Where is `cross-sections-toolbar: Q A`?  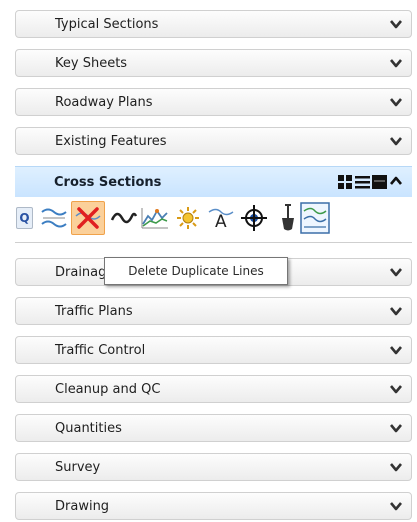 cross-sections-toolbar: Q A is located at coordinates (213, 220).